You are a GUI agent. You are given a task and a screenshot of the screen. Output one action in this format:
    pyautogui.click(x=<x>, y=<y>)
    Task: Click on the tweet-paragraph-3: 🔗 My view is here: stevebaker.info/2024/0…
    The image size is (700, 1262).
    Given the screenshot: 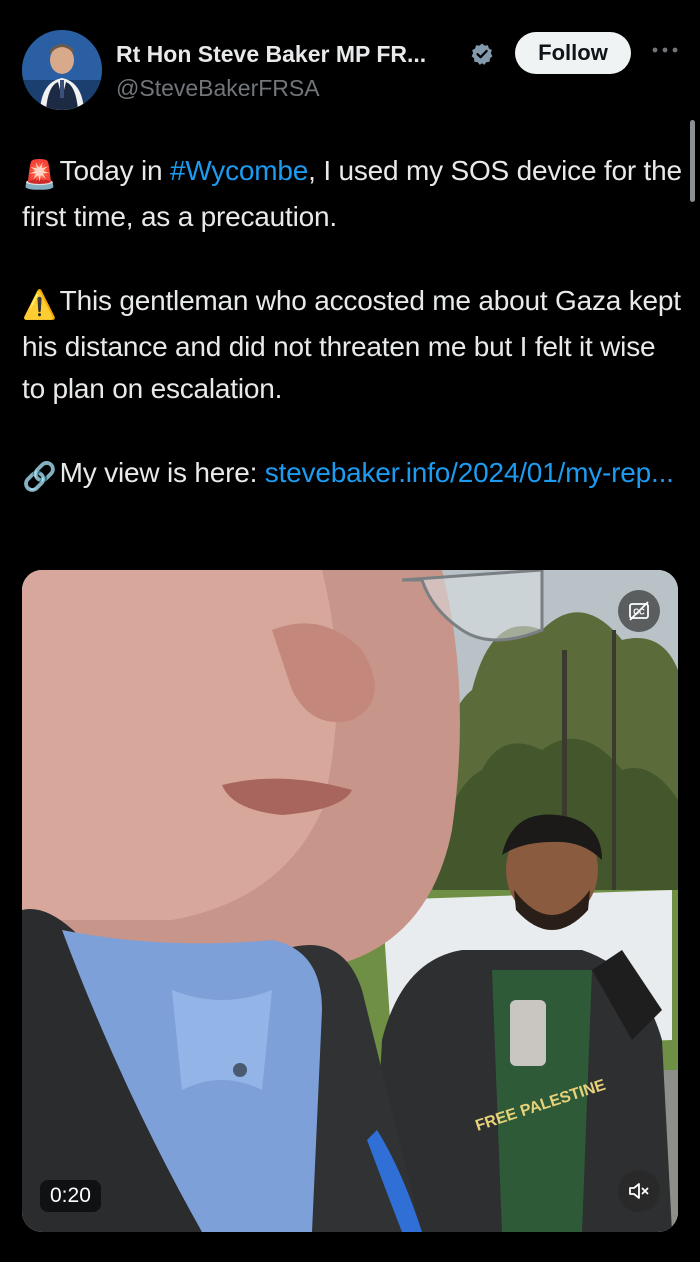 What is the action you would take?
    pyautogui.click(x=352, y=475)
    